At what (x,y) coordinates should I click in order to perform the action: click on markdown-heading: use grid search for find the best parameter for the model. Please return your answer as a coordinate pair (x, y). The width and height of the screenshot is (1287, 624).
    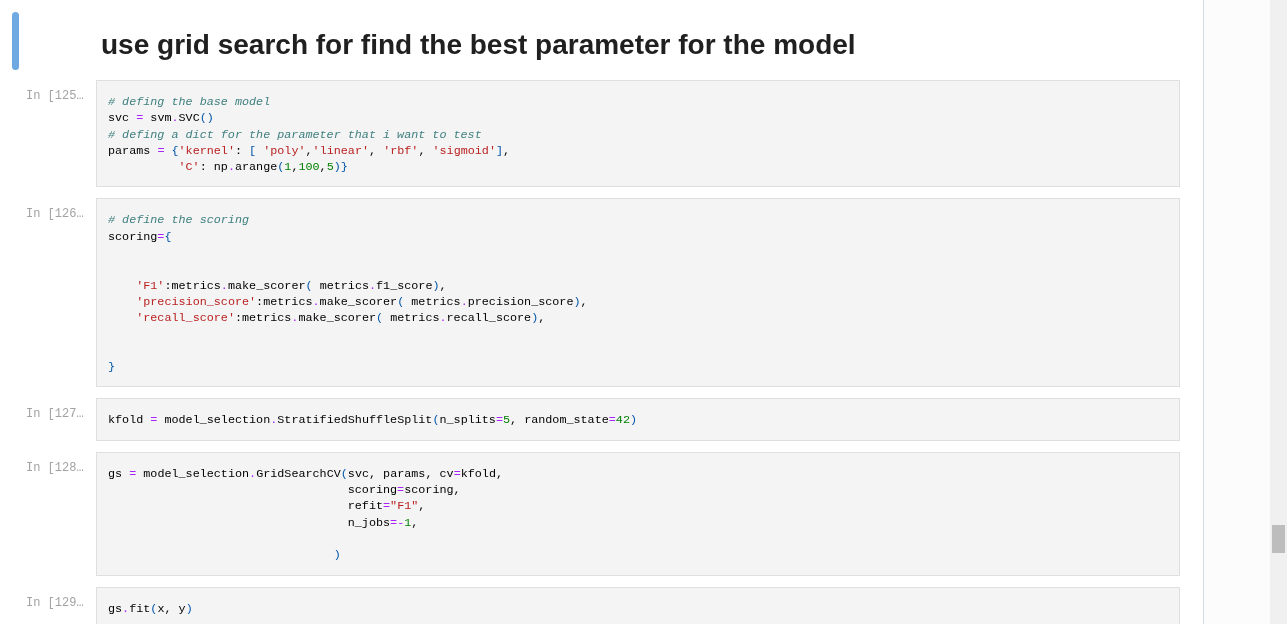
    Looking at the image, I should click on (478, 44).